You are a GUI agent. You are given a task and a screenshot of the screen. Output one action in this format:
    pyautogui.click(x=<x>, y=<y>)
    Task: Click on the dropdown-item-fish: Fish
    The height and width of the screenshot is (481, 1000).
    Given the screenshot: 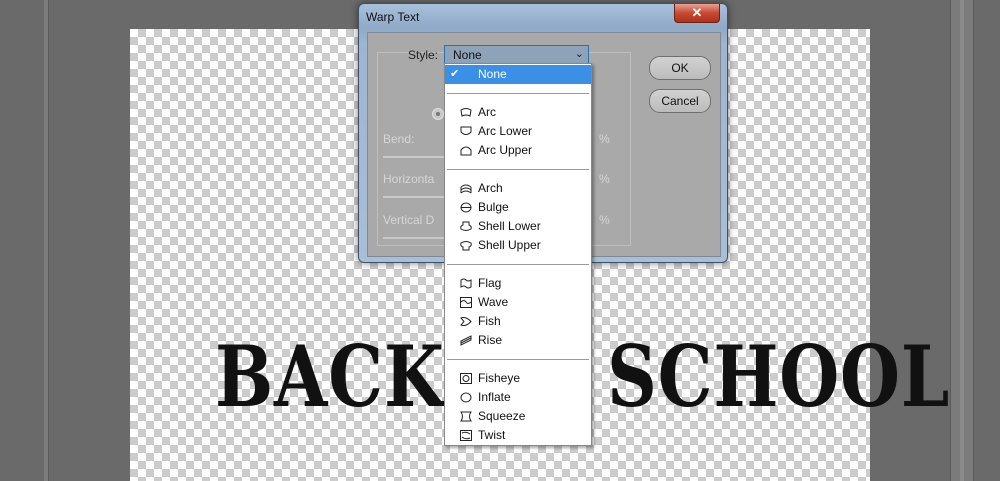 What is the action you would take?
    pyautogui.click(x=518, y=321)
    